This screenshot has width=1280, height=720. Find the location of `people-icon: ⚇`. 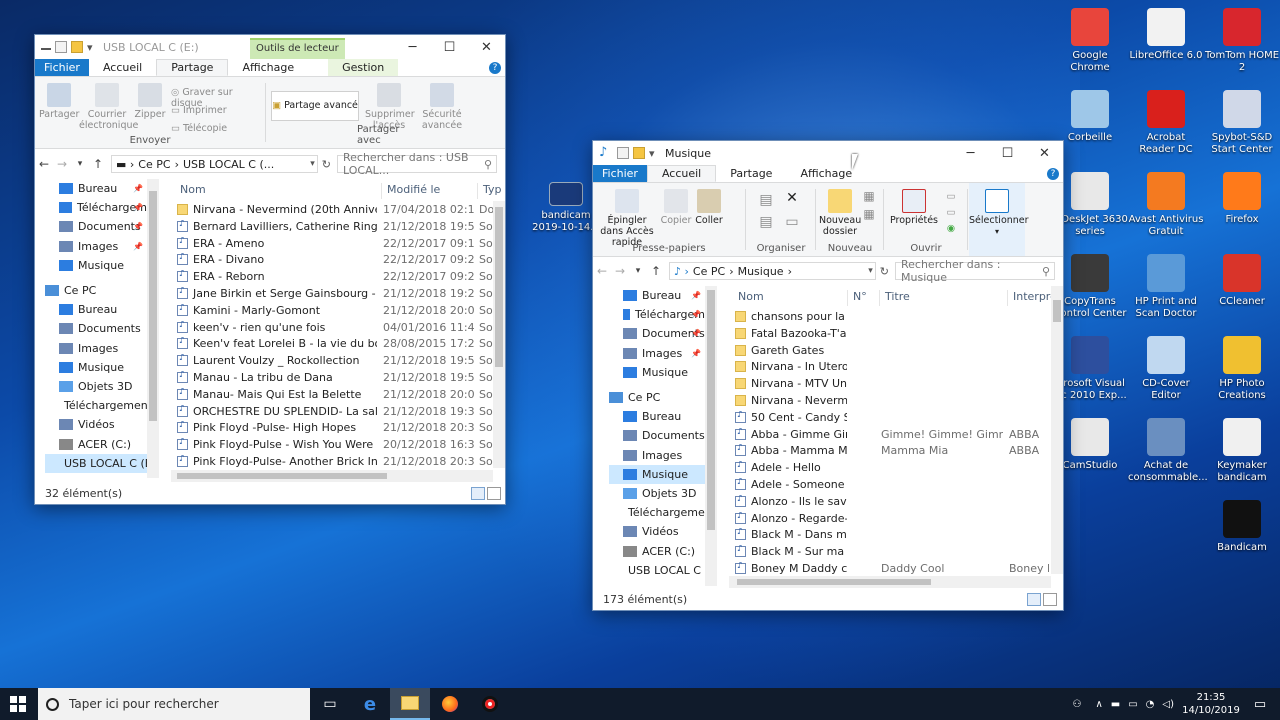

people-icon: ⚇ is located at coordinates (1076, 704).